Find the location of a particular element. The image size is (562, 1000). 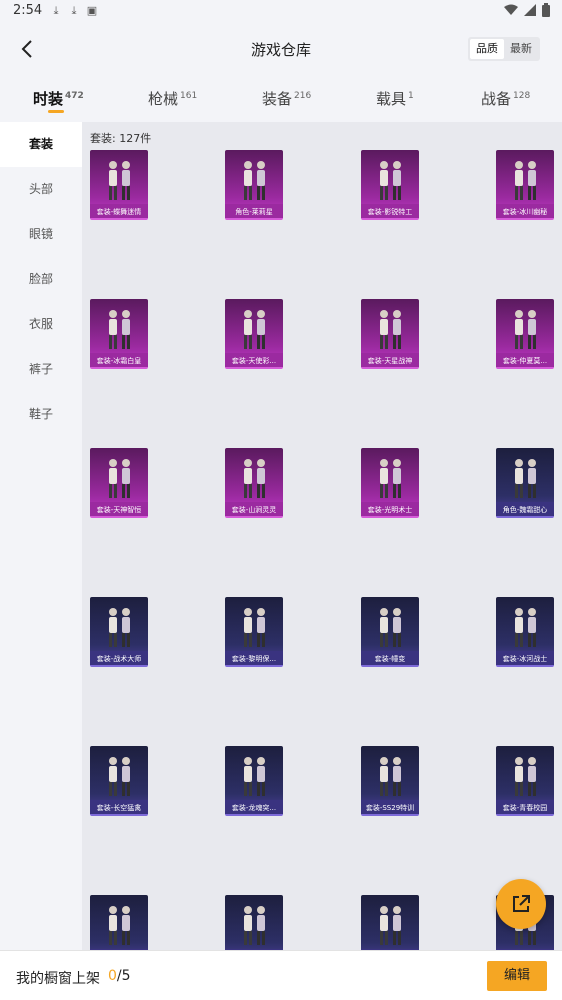

item-card: 套装-影锐特工 is located at coordinates (390, 185).